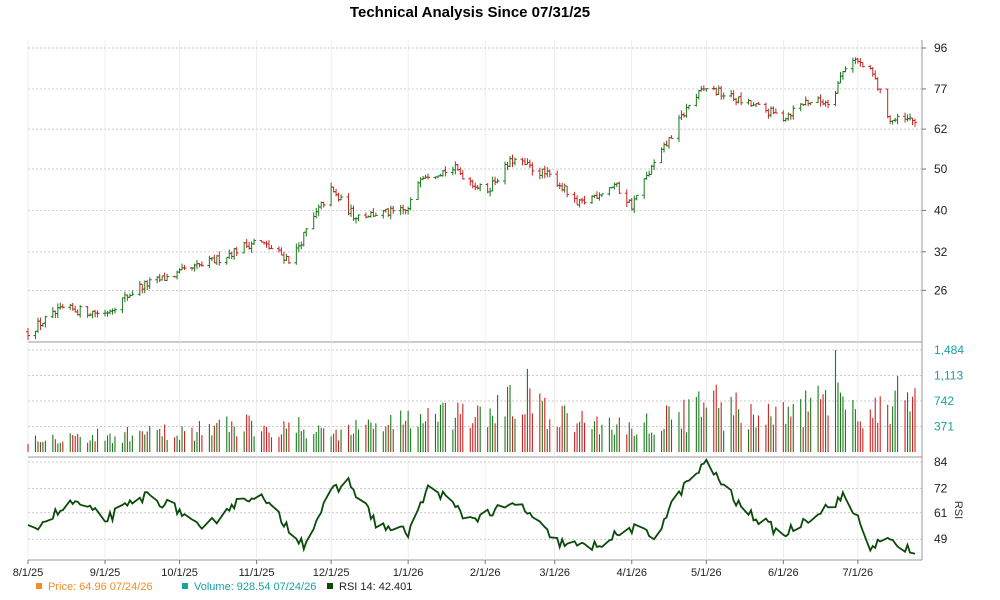 This screenshot has height=600, width=1000. I want to click on time-tick-label: 12/1/25, so click(331, 573).